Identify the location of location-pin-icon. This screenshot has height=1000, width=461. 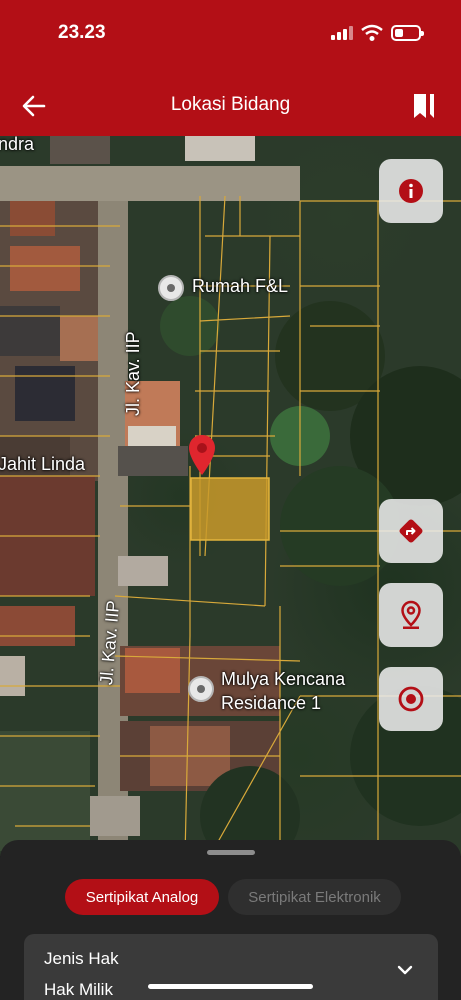
(411, 614).